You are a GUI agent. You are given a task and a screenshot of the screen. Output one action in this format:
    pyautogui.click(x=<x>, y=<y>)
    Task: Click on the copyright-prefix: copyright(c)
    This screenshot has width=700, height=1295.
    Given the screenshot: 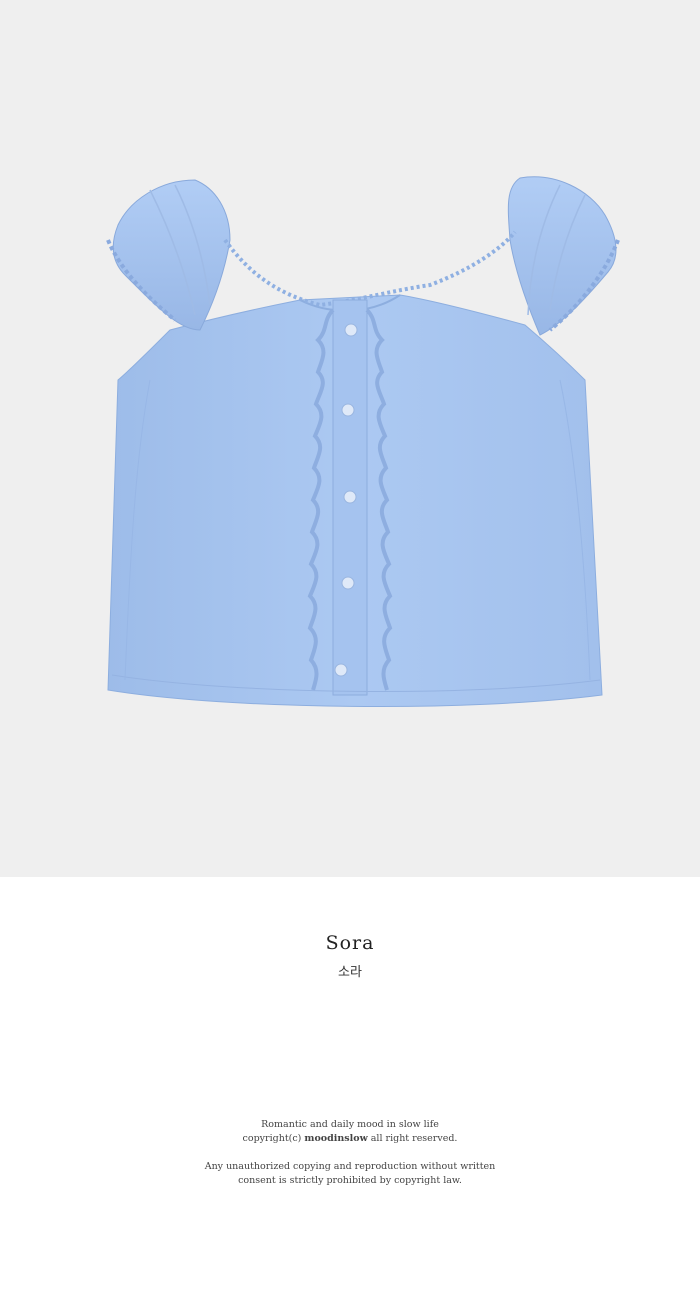 What is the action you would take?
    pyautogui.click(x=273, y=1138)
    